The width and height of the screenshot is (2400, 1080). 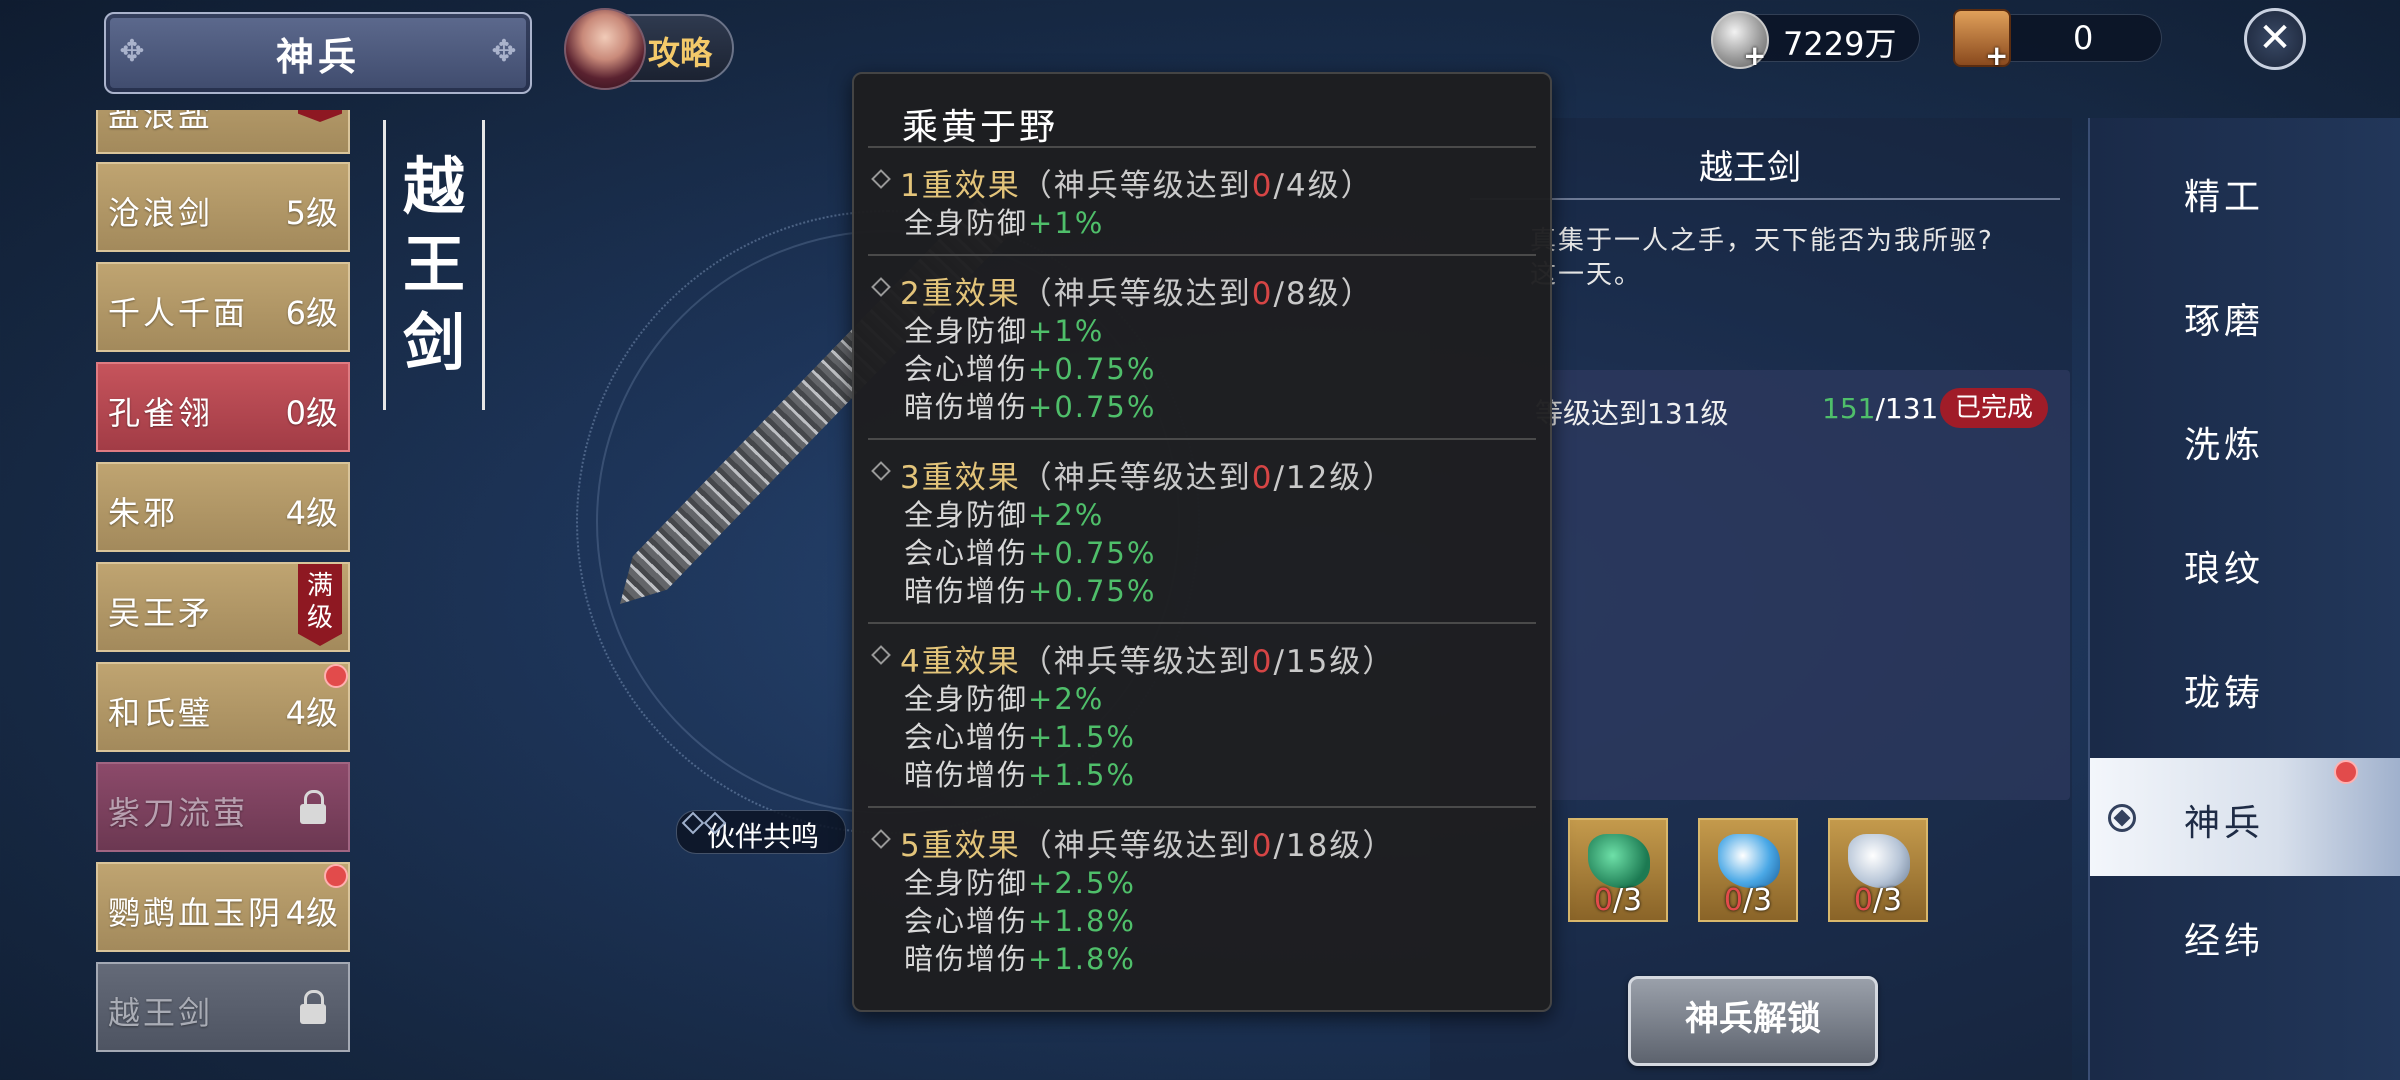 What do you see at coordinates (2224, 321) in the screenshot?
I see `menu-label: 琢磨` at bounding box center [2224, 321].